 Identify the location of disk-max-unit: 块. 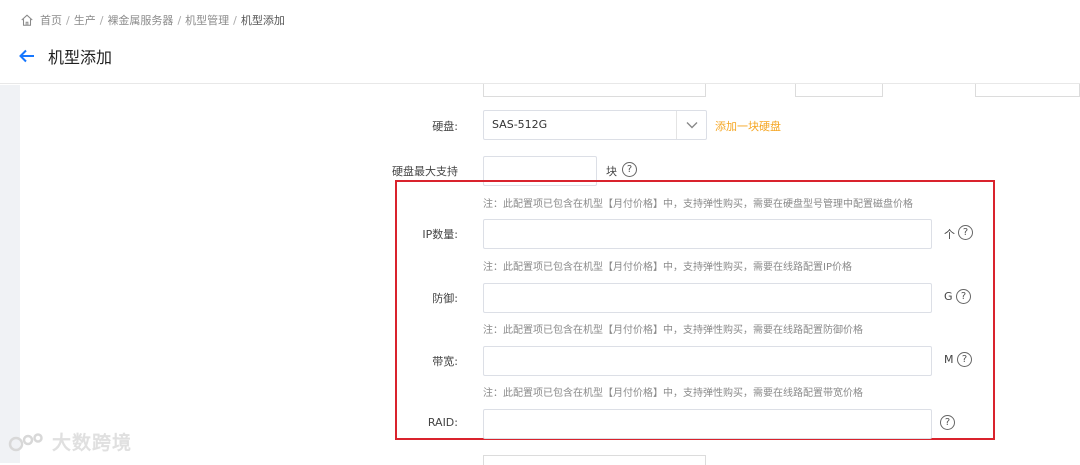
(611, 171).